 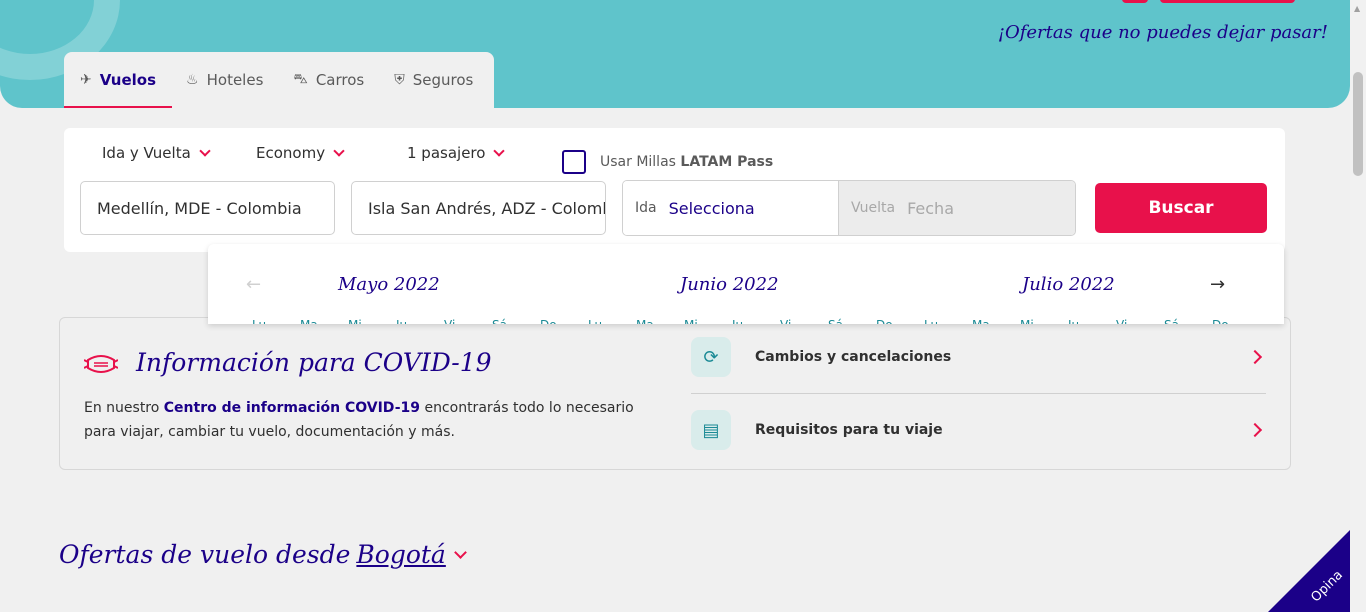 What do you see at coordinates (873, 208) in the screenshot?
I see `return-label: Vuelta` at bounding box center [873, 208].